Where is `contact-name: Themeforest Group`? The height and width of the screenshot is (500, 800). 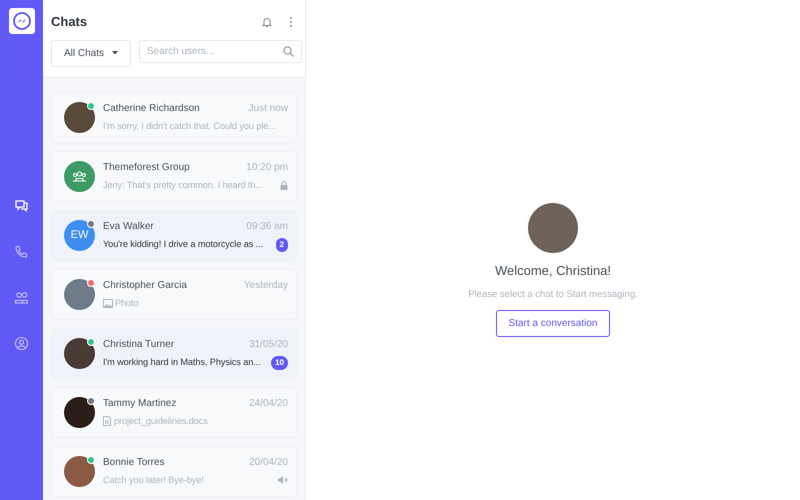
contact-name: Themeforest Group is located at coordinates (146, 167).